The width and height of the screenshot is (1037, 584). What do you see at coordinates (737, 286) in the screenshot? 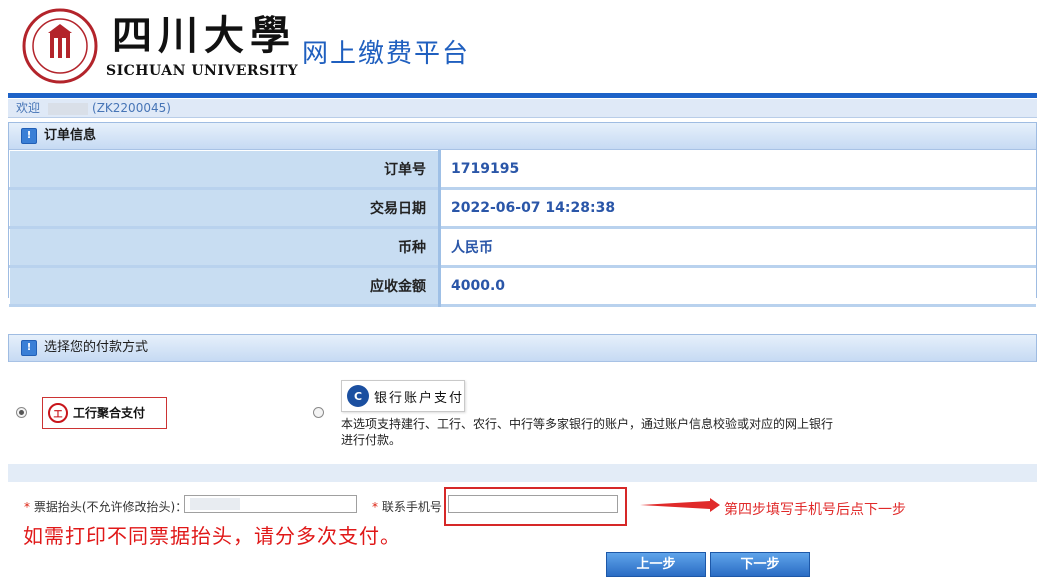
I see `amount-value: 4000.0` at bounding box center [737, 286].